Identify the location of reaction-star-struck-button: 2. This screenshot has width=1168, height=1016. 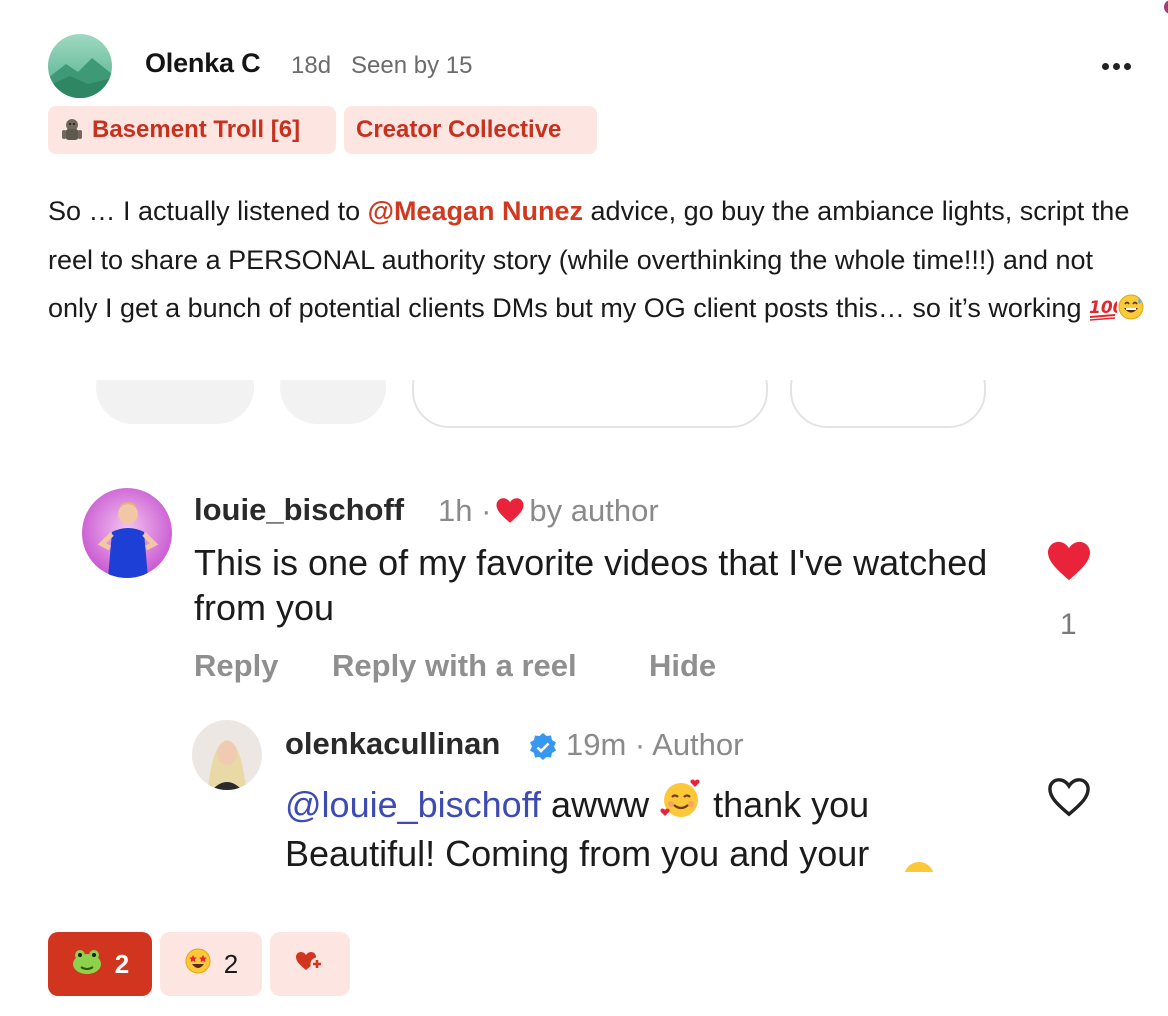
(211, 964).